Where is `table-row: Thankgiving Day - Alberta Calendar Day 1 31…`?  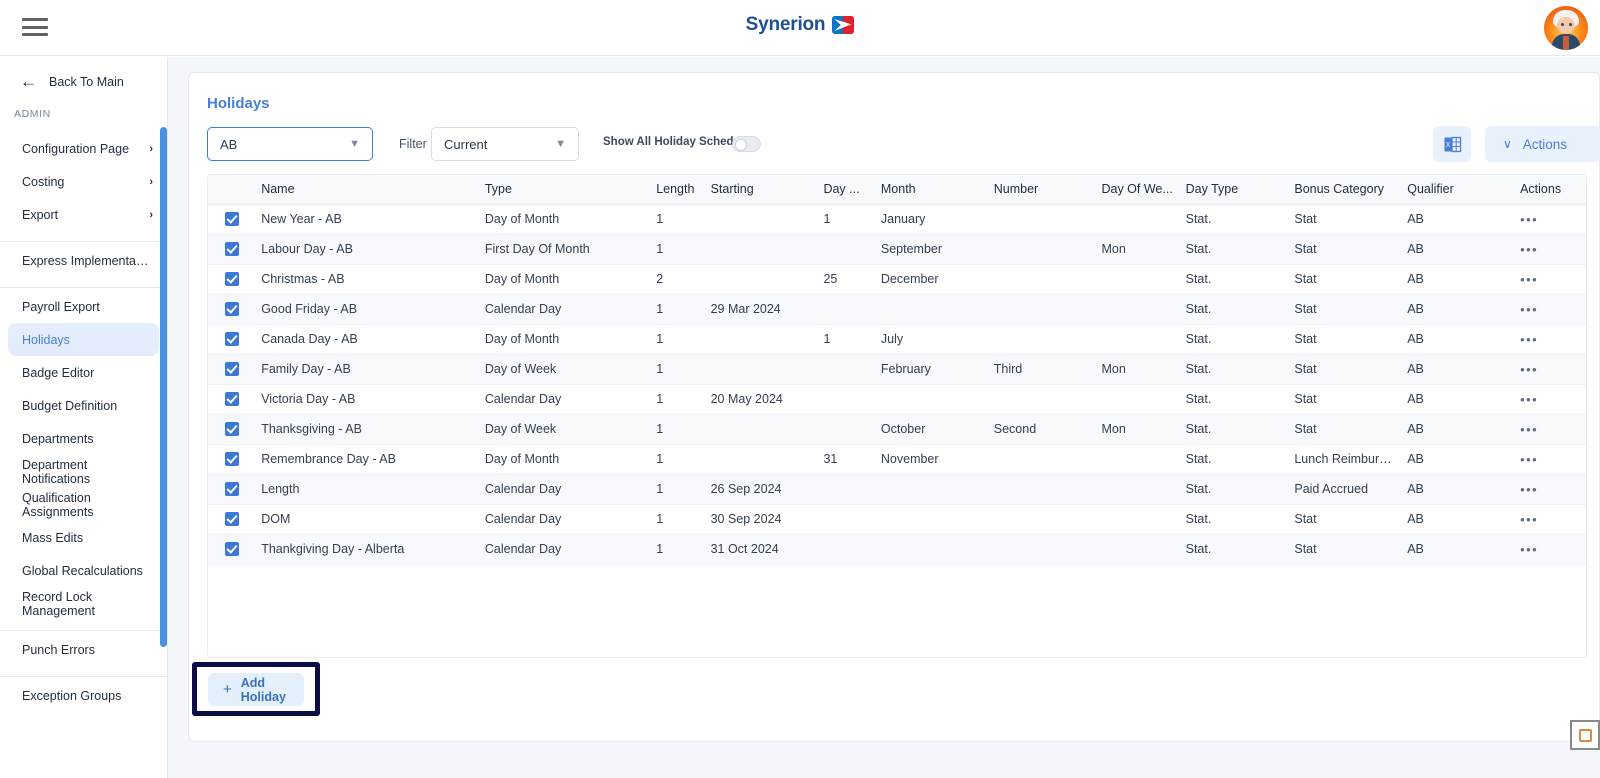
table-row: Thankgiving Day - Alberta Calendar Day 1 31… is located at coordinates (897, 549).